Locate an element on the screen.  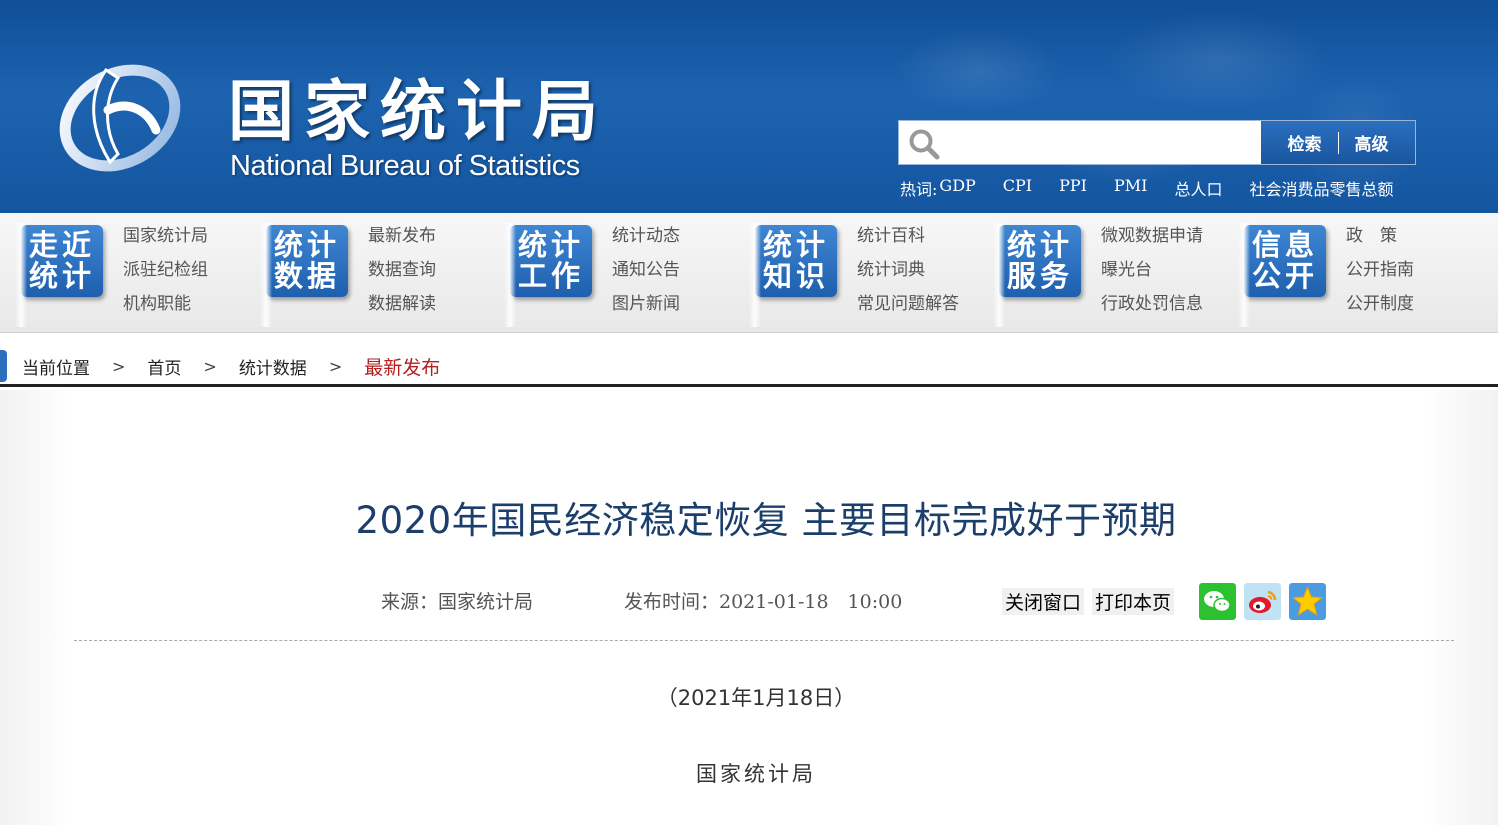
article-title: 2020年国民经济稳定恢复 主要目标完成好于预期 is located at coordinates (766, 520).